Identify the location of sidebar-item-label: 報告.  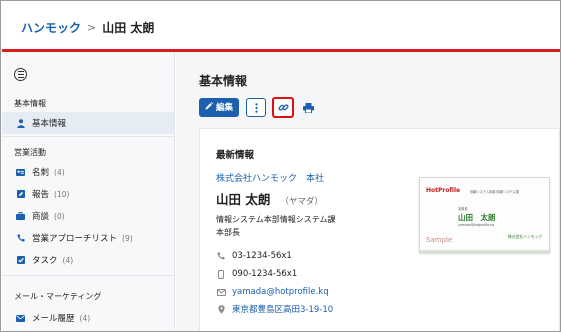
(41, 195).